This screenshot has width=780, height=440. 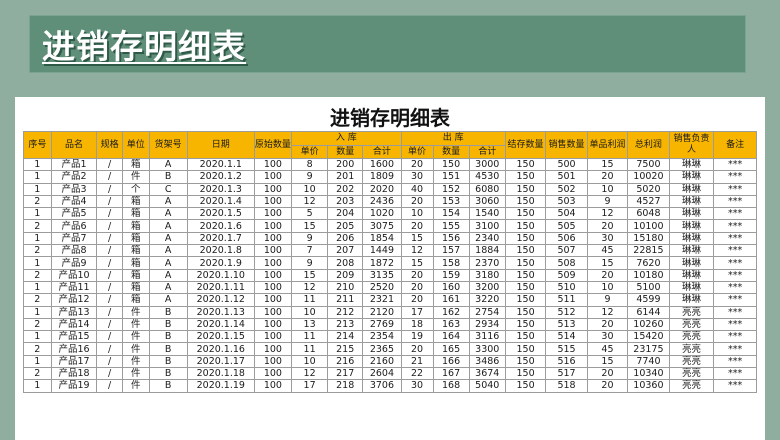 I want to click on cell-date: 2020.1.16, so click(x=220, y=349).